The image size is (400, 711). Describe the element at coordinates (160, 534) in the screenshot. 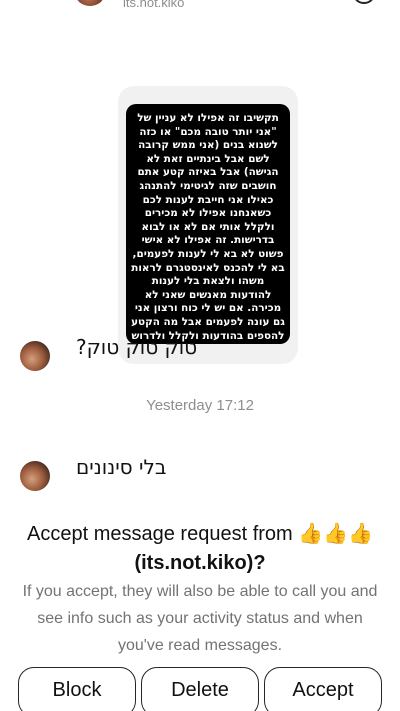

I see `request-title-text: Accept message request from` at that location.